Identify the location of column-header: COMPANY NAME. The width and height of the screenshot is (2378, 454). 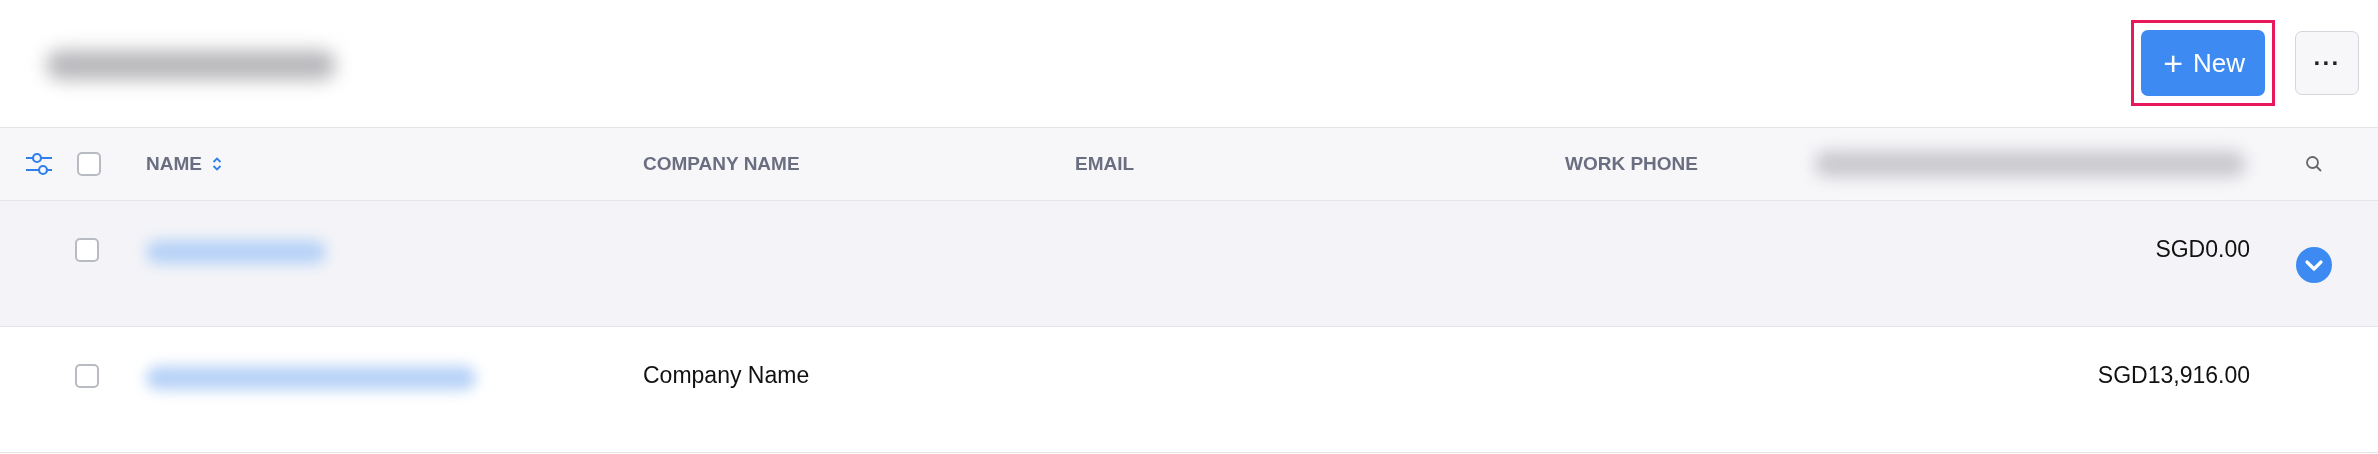
(721, 164).